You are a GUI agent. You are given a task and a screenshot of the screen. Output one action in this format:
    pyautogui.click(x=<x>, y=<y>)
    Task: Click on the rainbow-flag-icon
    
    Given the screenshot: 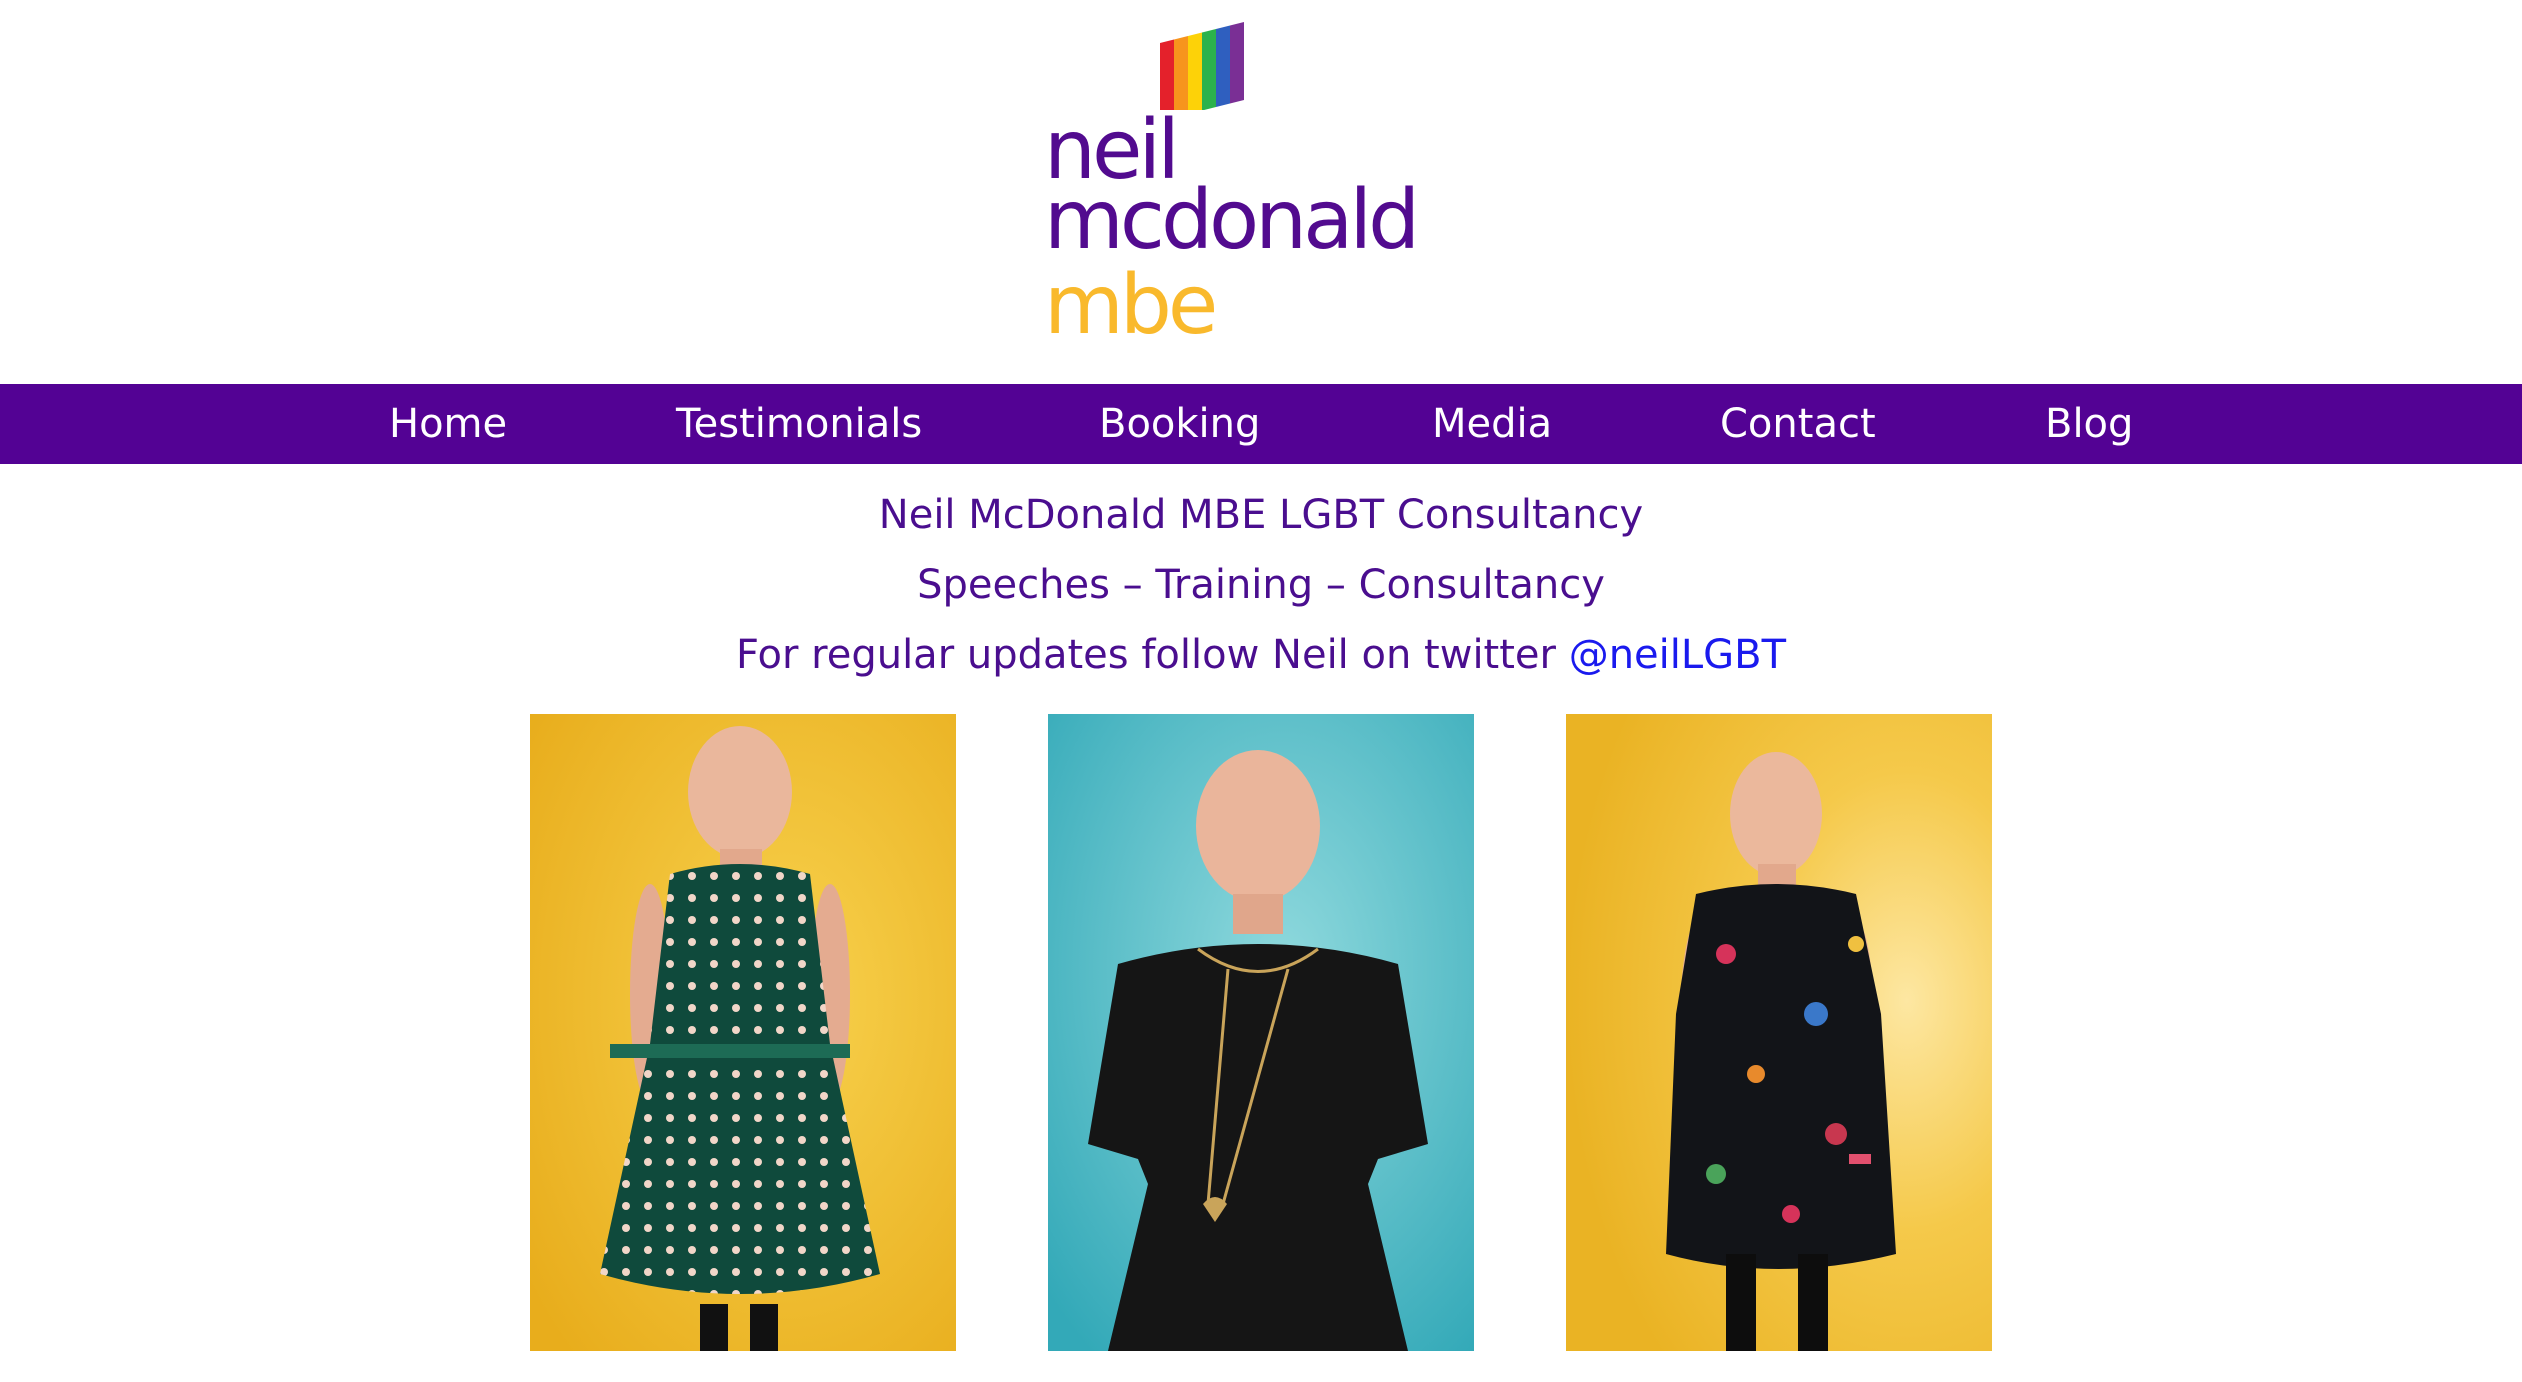 What is the action you would take?
    pyautogui.click(x=1202, y=66)
    